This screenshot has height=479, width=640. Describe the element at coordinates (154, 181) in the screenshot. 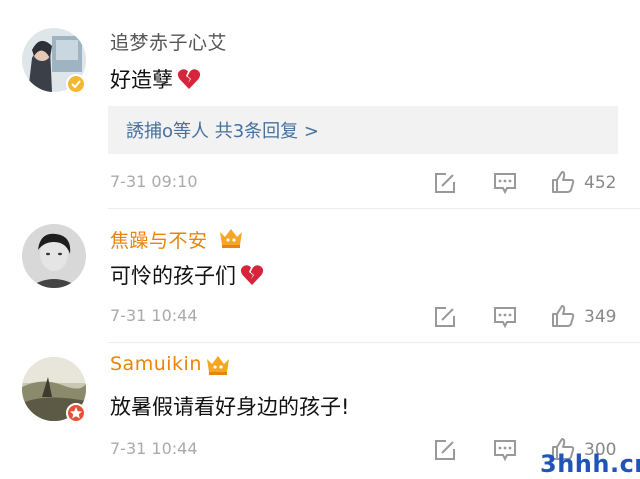

I see `comment-time: 7-31 09:10` at that location.